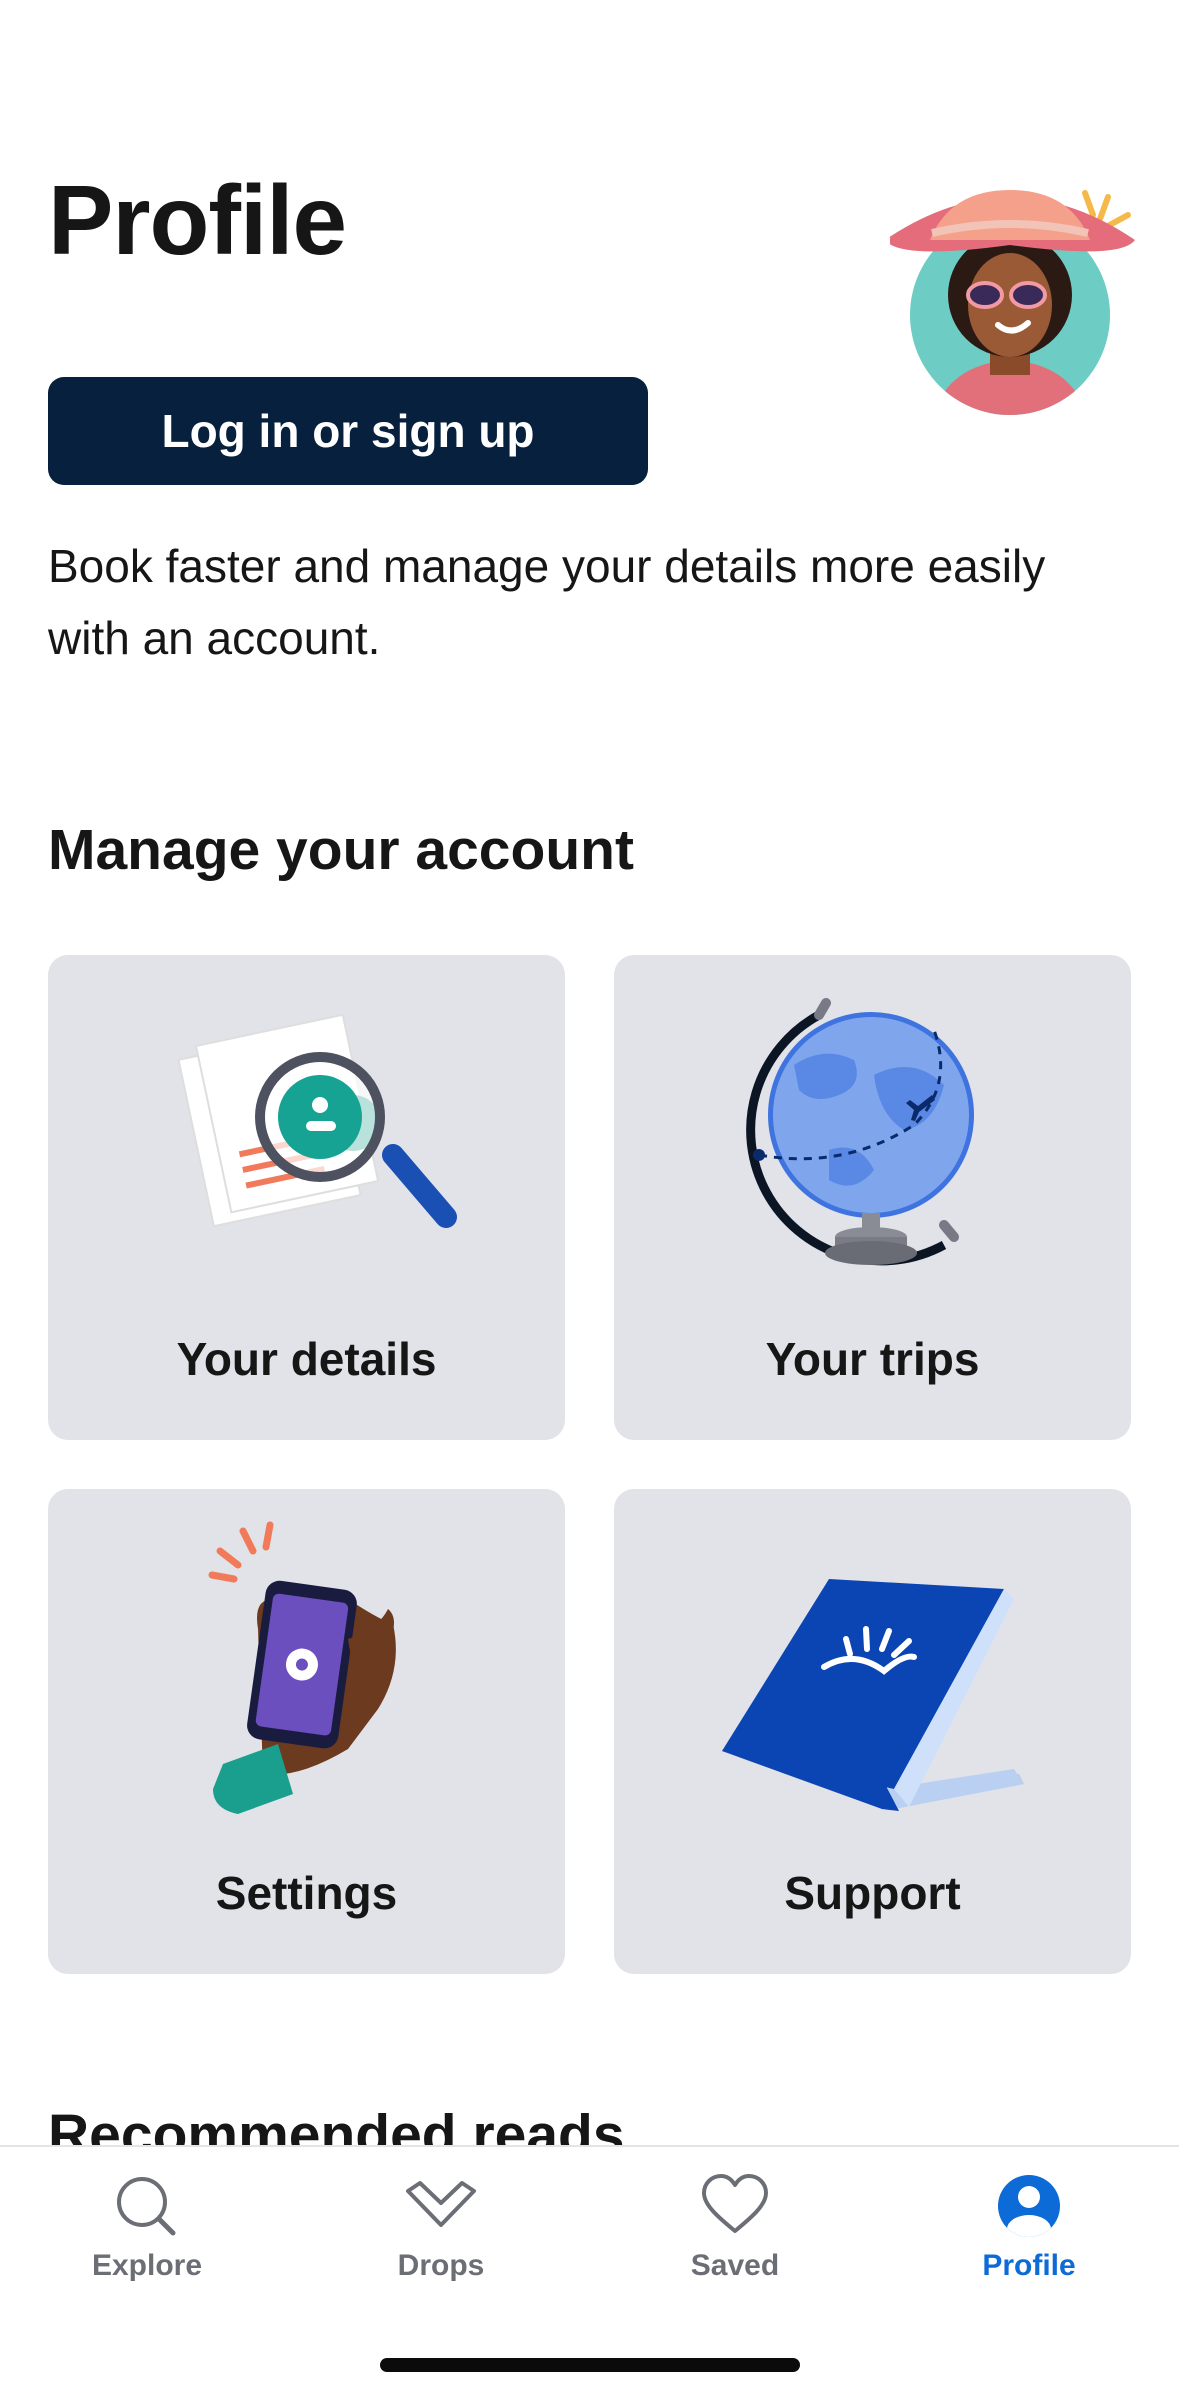  I want to click on tab-explore: Explore, so click(147, 2222).